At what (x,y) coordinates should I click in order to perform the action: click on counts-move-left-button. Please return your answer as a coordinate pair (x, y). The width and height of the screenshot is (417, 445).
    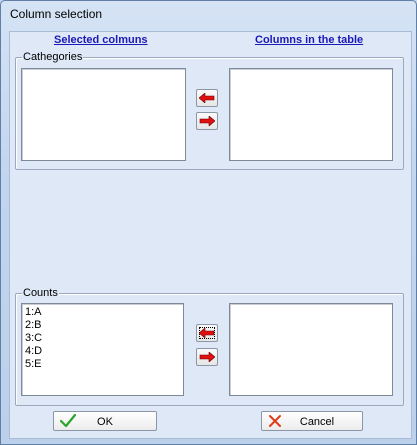
    Looking at the image, I should click on (207, 333).